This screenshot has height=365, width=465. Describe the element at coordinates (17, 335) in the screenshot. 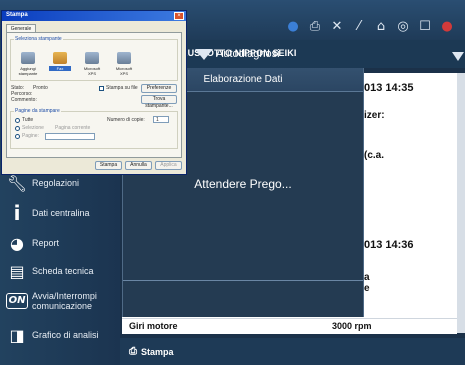

I see `chart-icon: ◨` at that location.